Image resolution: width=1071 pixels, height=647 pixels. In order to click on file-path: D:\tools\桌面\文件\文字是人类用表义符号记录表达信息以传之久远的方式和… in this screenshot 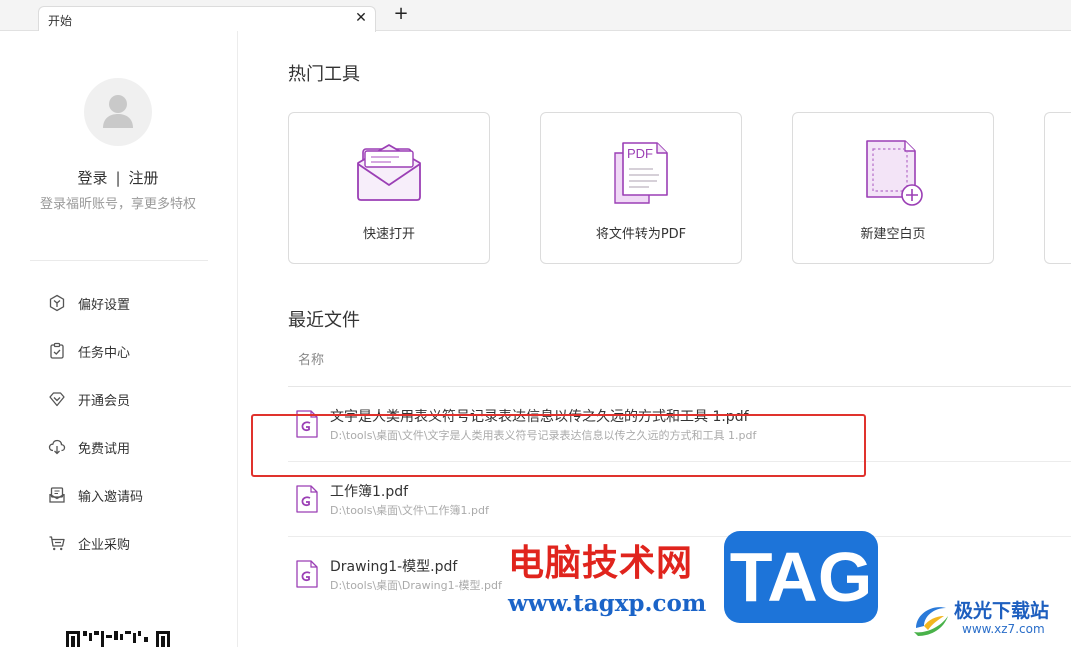, I will do `click(543, 435)`.